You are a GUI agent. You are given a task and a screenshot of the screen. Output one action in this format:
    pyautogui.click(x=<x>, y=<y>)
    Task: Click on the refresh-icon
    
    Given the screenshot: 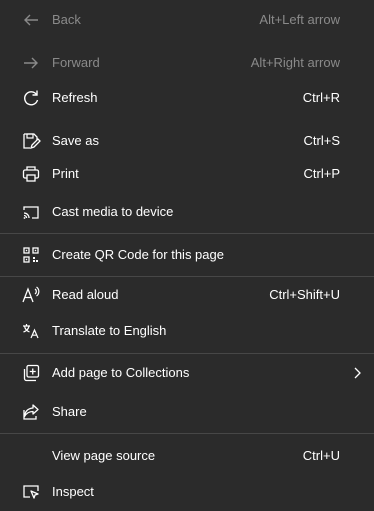 What is the action you would take?
    pyautogui.click(x=31, y=98)
    